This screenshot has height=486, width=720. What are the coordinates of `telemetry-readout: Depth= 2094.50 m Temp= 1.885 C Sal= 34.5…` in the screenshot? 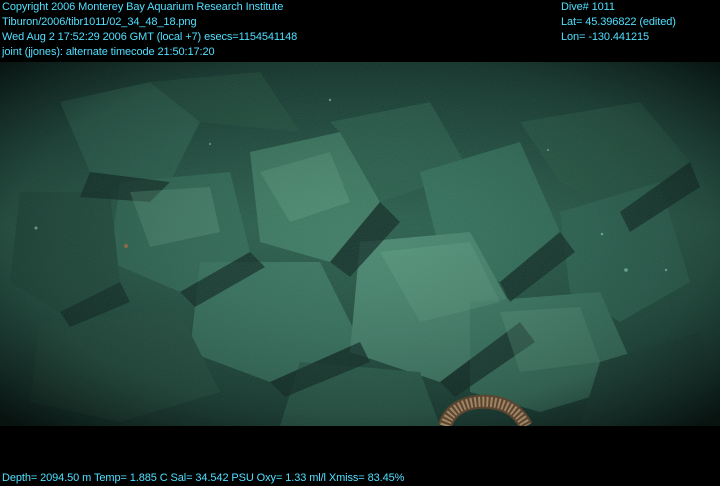 It's located at (203, 478).